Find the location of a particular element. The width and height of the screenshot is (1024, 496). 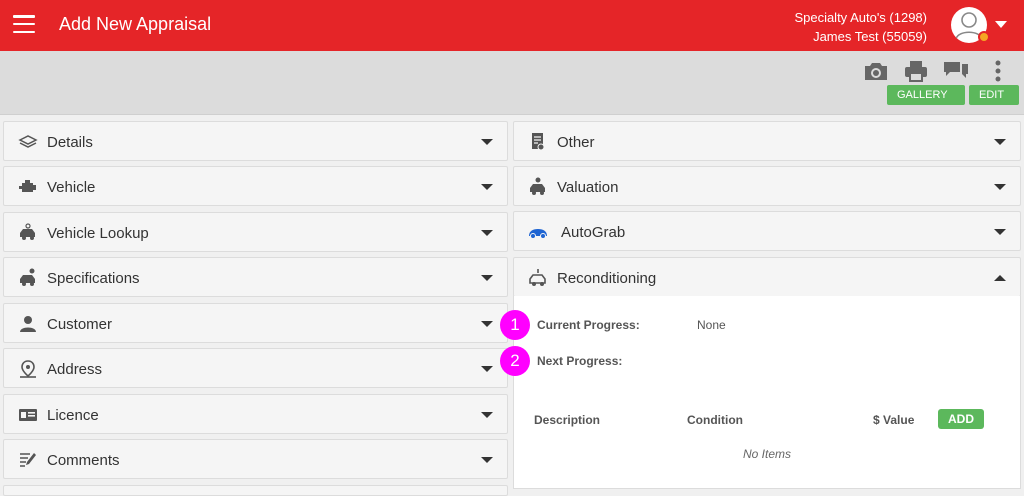

panel-reconditioning: Reconditioning is located at coordinates (767, 277).